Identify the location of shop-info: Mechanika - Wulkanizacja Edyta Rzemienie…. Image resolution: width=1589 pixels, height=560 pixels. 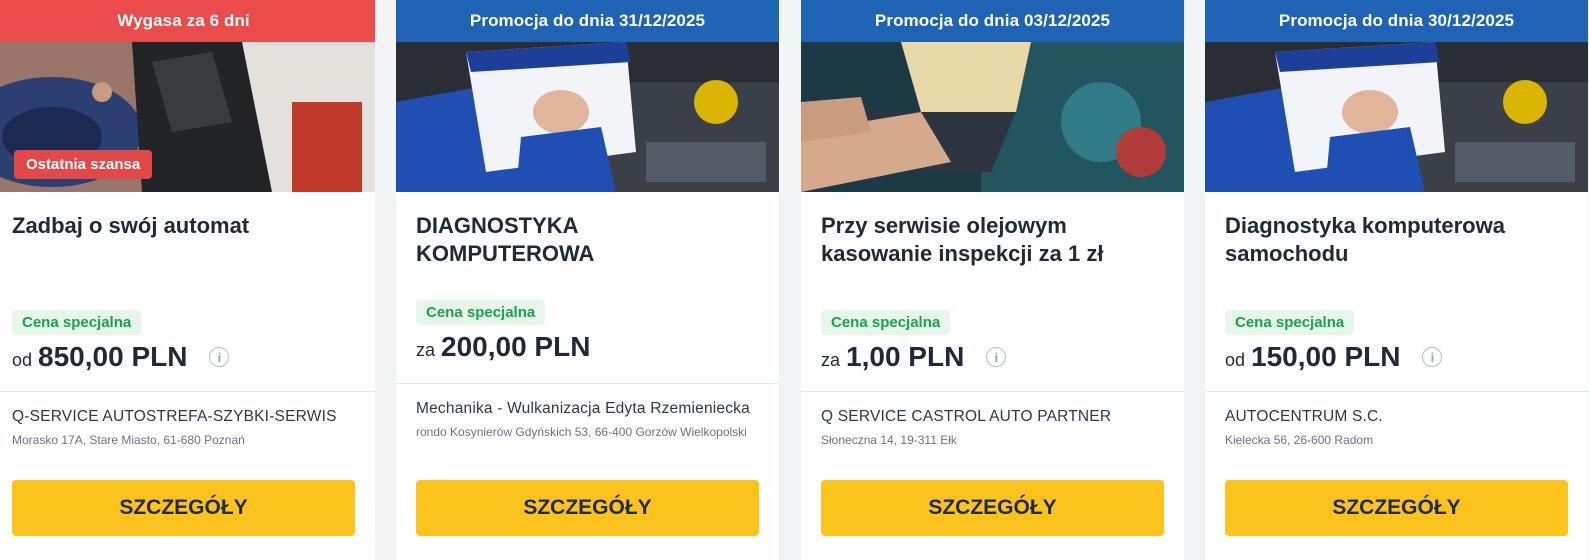
(587, 420).